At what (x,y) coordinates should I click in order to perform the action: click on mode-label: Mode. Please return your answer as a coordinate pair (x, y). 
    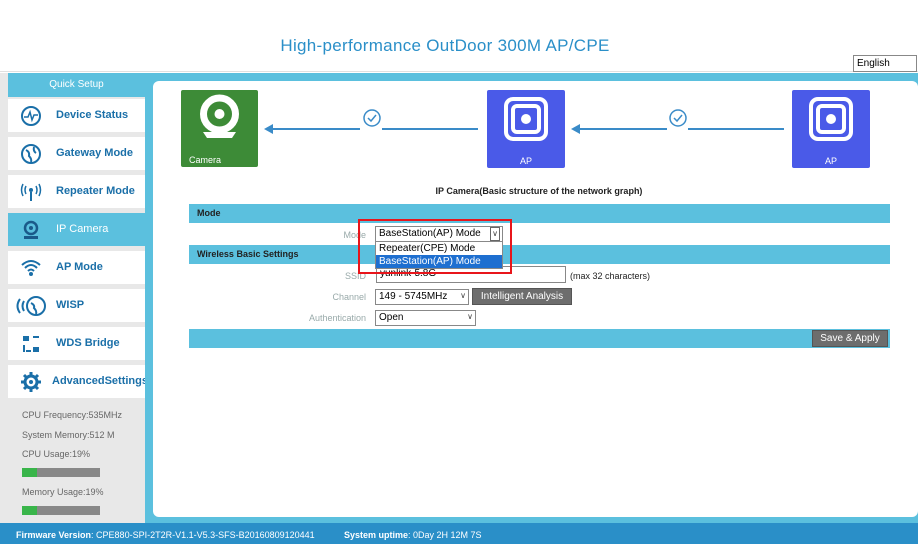
    Looking at the image, I should click on (354, 235).